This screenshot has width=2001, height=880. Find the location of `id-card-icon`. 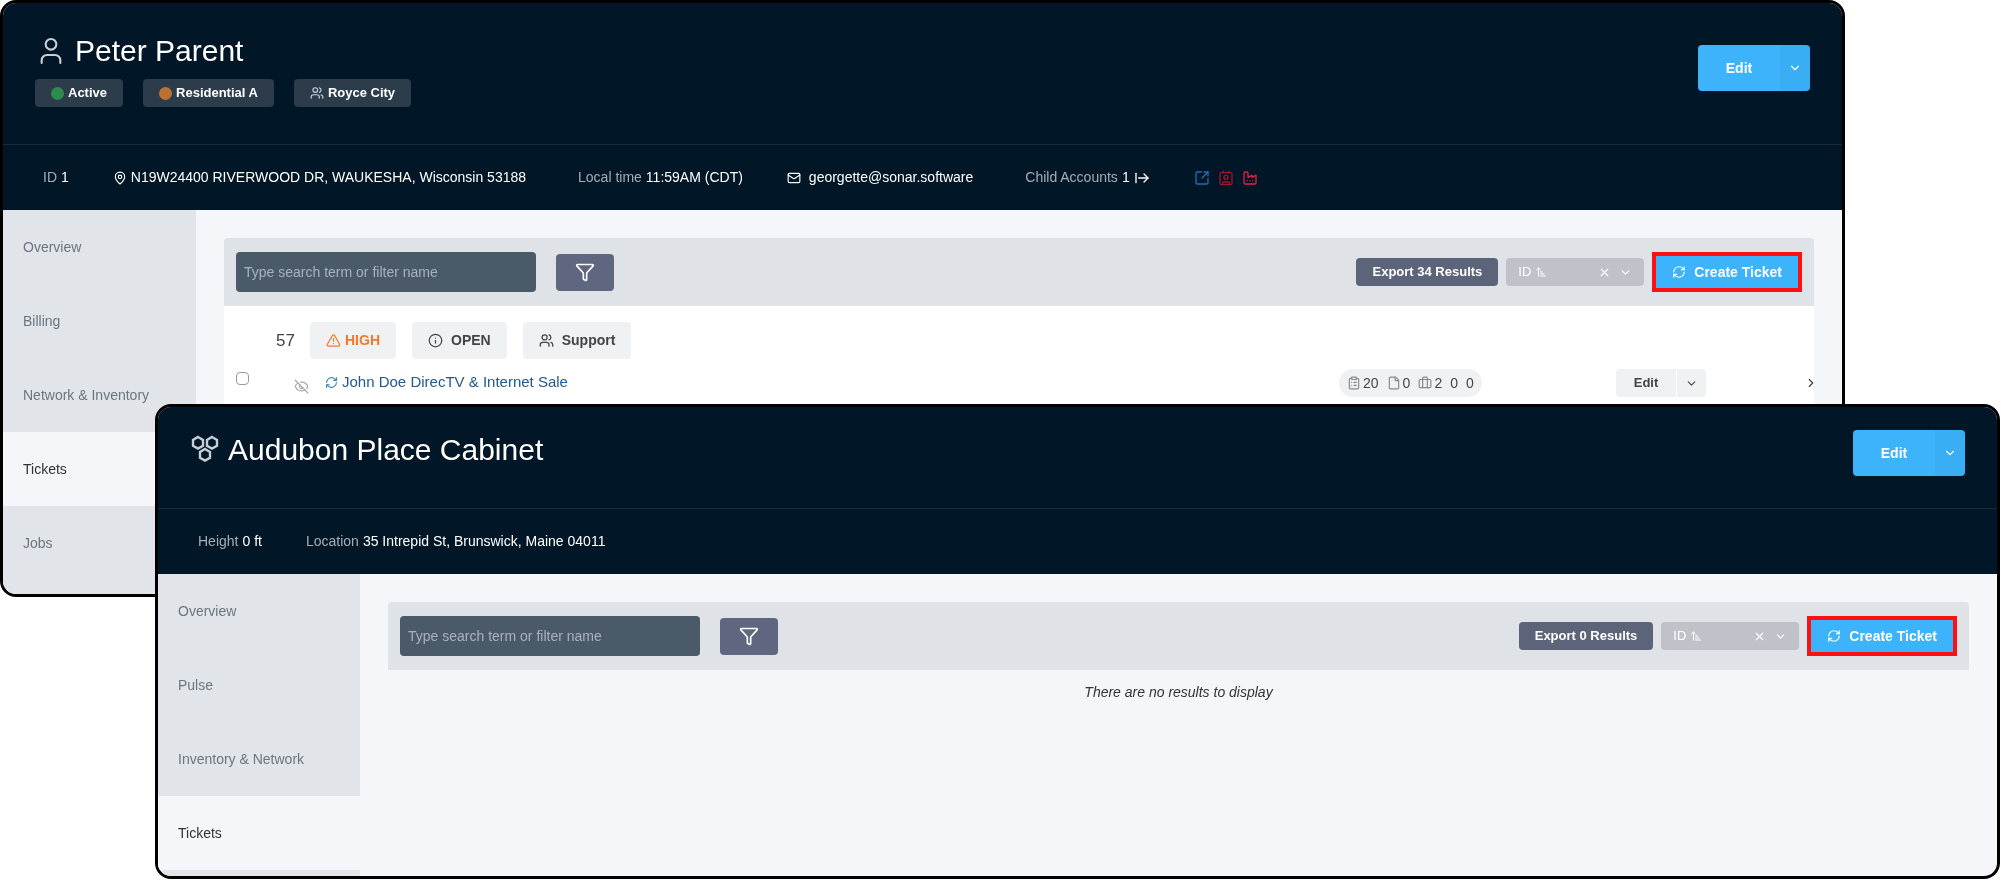

id-card-icon is located at coordinates (1225, 177).